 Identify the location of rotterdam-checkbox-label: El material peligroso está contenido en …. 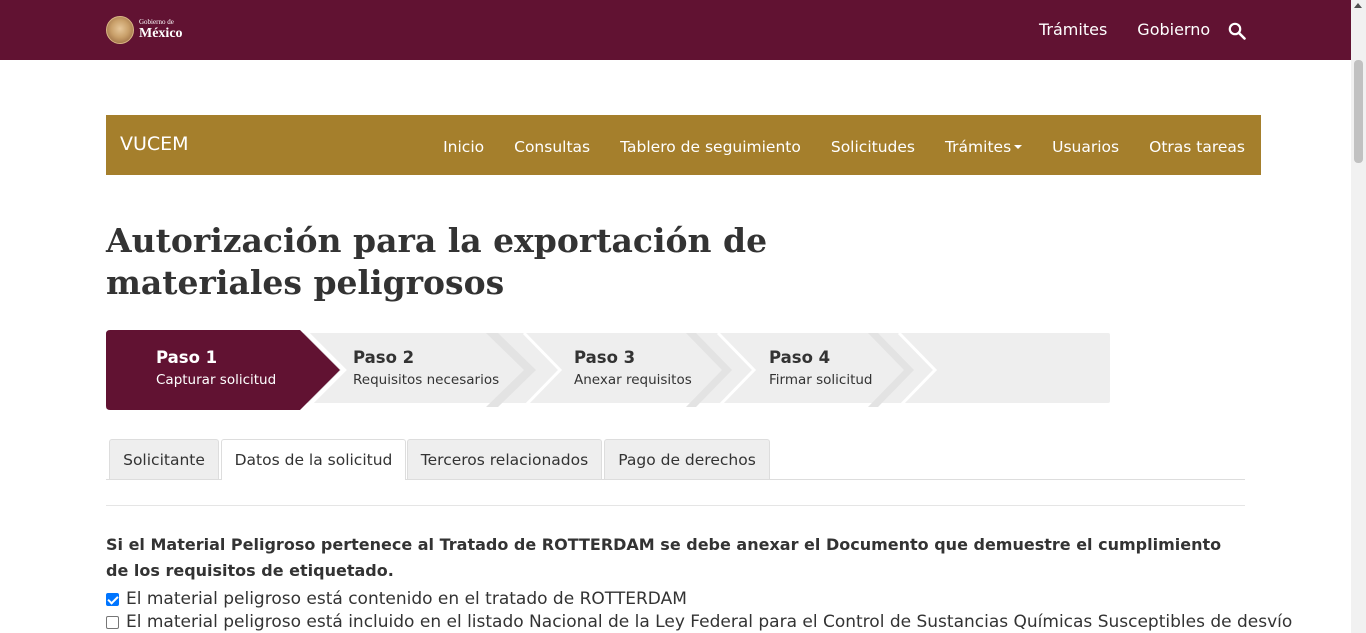
(406, 599).